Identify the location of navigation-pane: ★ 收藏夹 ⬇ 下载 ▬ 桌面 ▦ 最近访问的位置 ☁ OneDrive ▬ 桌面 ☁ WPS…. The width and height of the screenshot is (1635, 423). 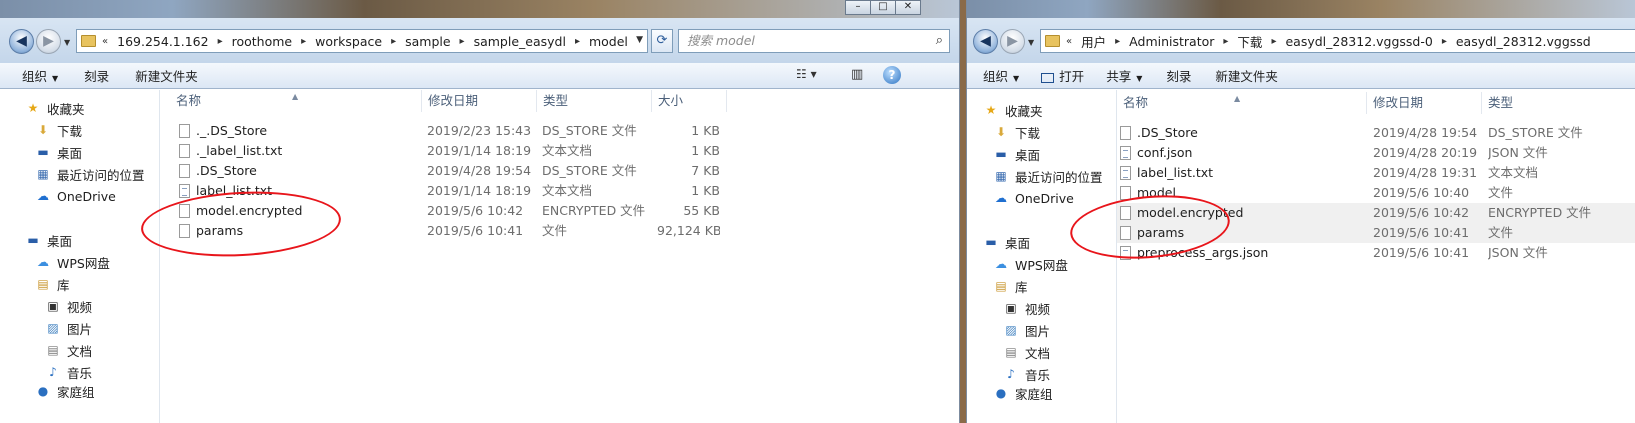
(1042, 256).